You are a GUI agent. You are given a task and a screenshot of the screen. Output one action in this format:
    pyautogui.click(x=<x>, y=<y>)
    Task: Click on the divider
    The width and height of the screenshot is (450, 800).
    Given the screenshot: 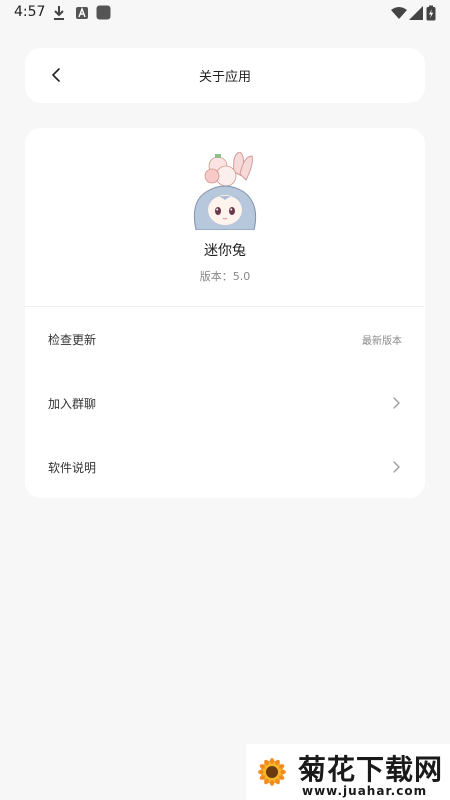 What is the action you would take?
    pyautogui.click(x=225, y=306)
    